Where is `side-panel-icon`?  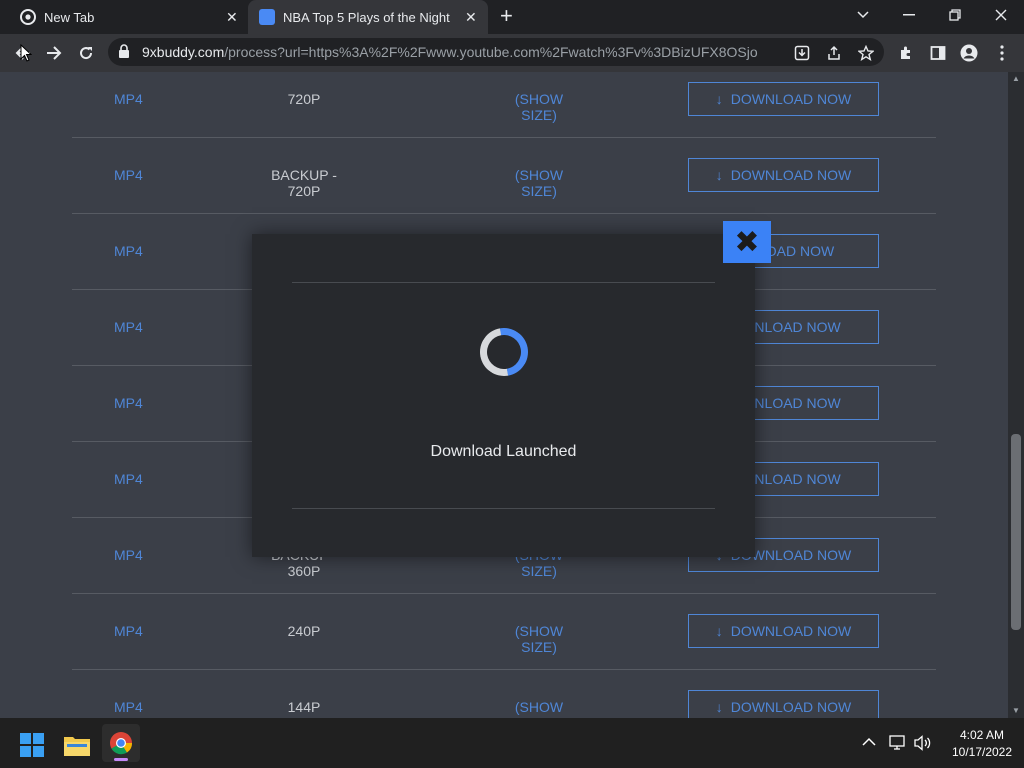 side-panel-icon is located at coordinates (938, 53).